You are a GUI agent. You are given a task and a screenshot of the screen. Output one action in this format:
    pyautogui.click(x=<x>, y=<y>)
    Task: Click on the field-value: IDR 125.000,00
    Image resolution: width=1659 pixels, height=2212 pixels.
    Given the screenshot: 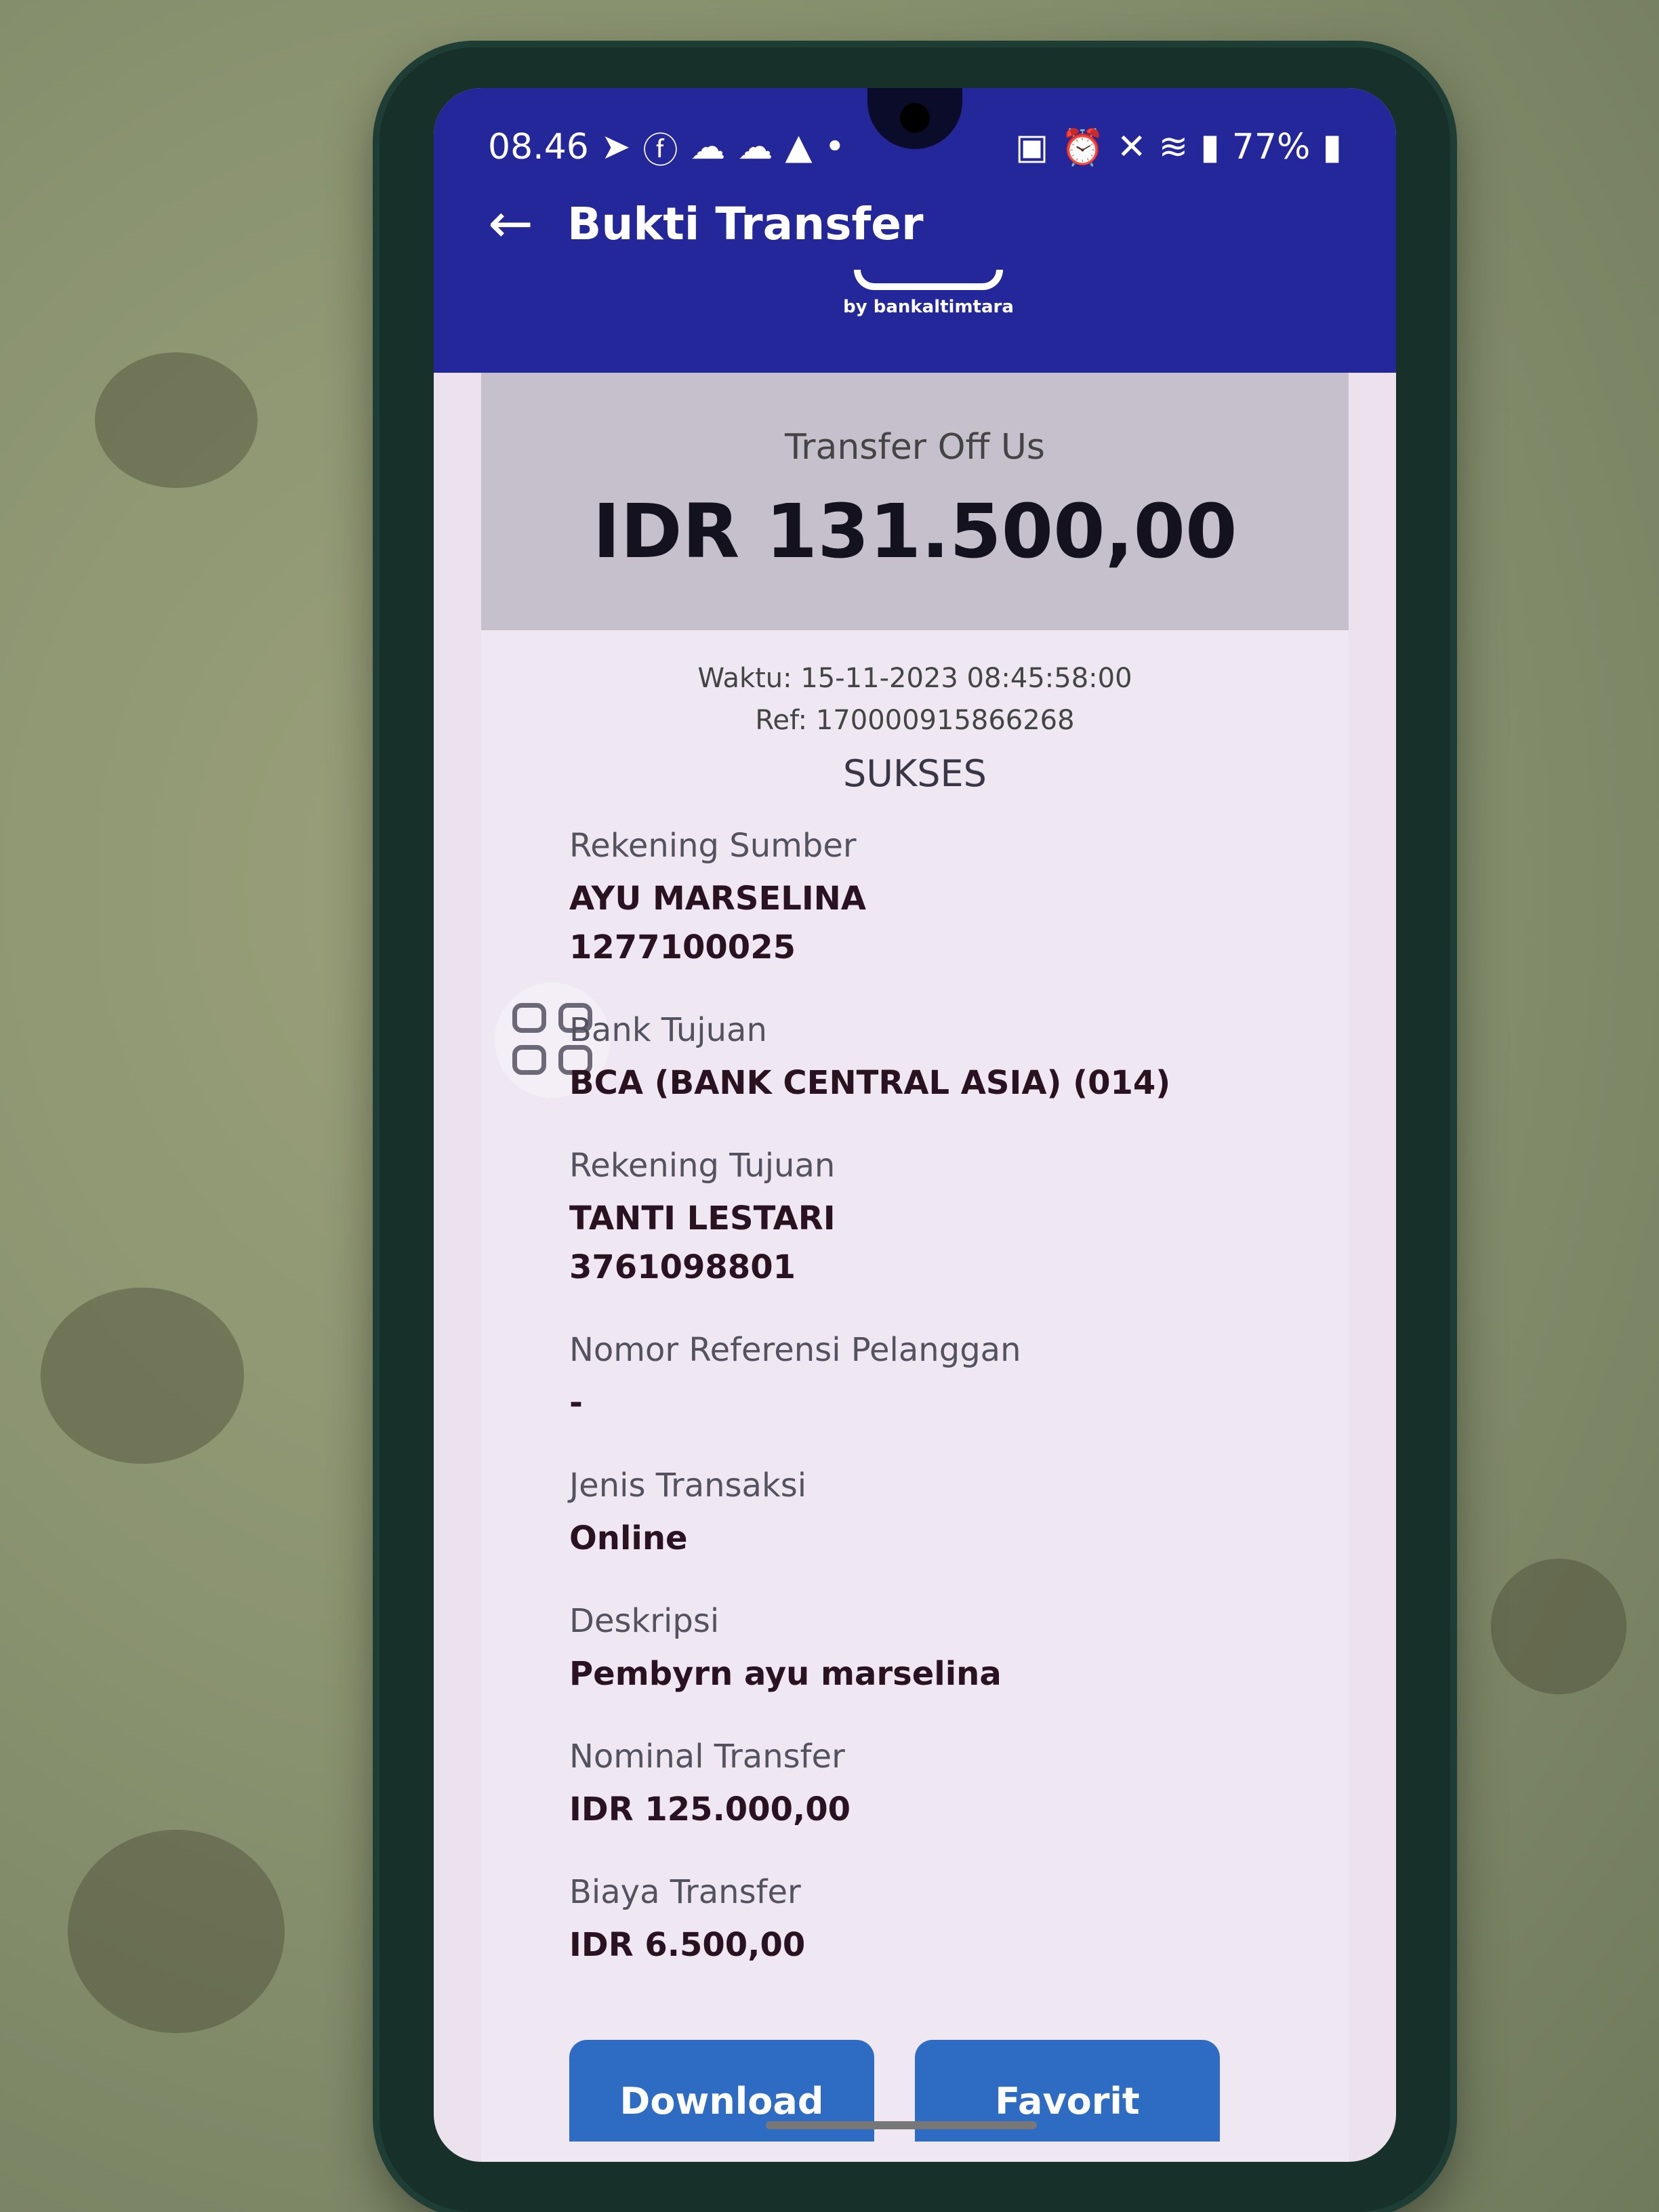 What is the action you would take?
    pyautogui.click(x=710, y=1809)
    